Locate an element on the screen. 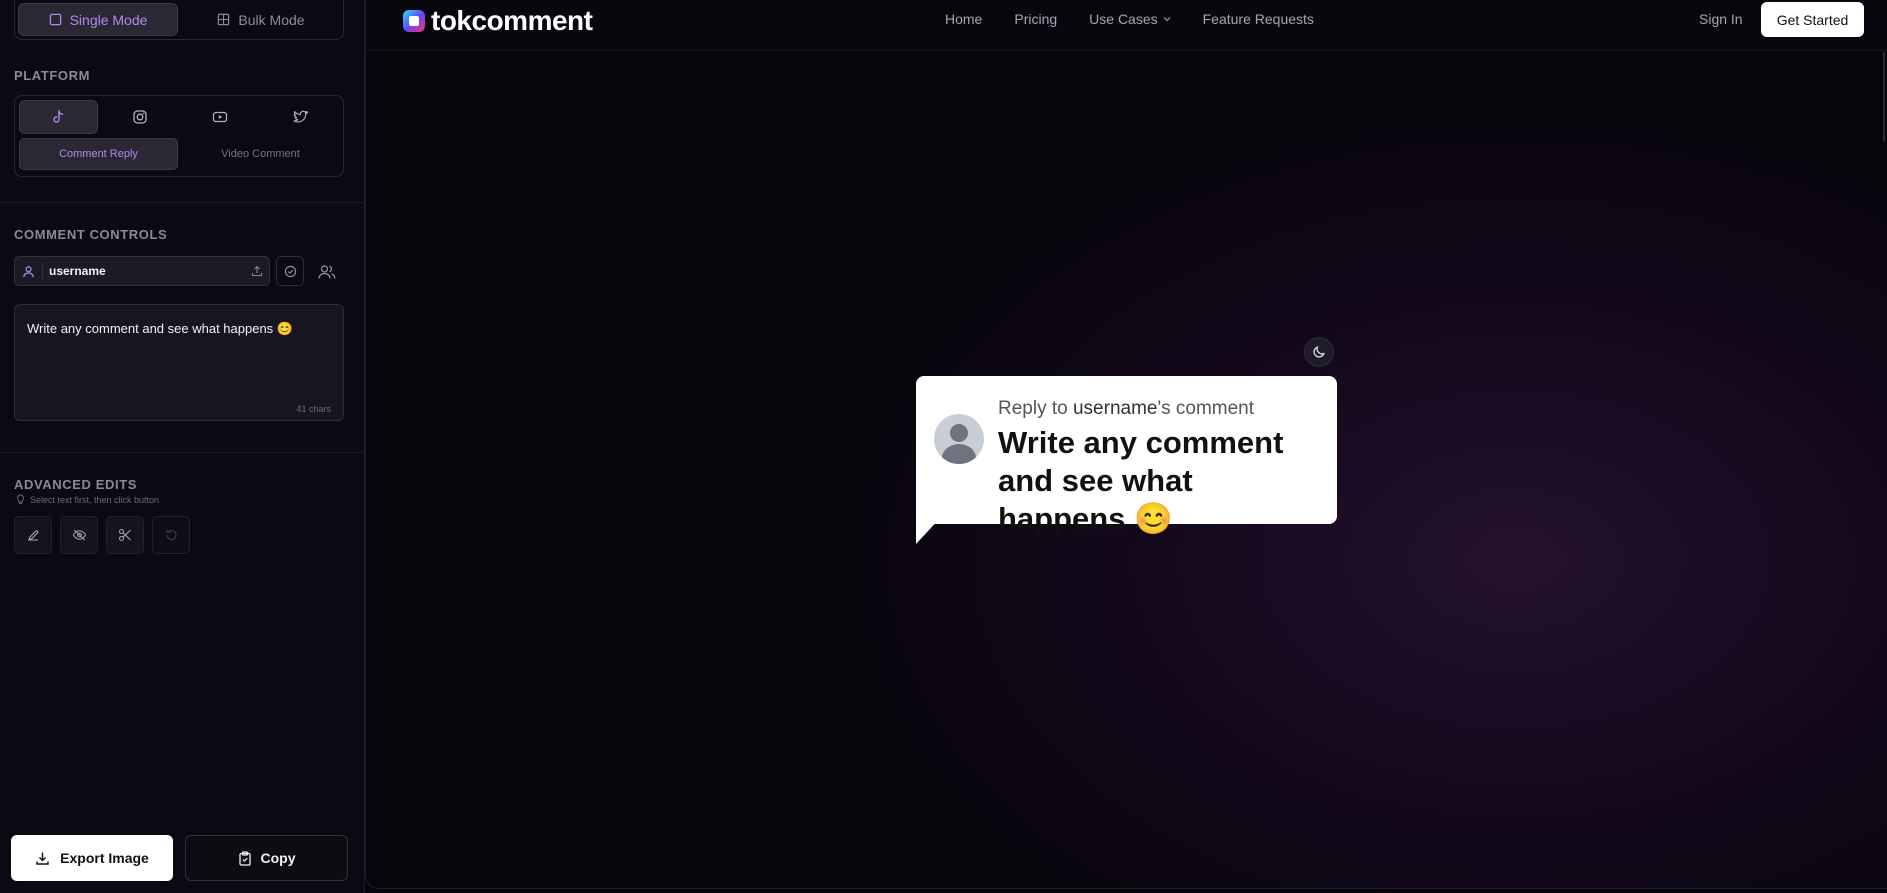 This screenshot has width=1887, height=893. bulk-mode-button: Bulk Mode is located at coordinates (261, 19).